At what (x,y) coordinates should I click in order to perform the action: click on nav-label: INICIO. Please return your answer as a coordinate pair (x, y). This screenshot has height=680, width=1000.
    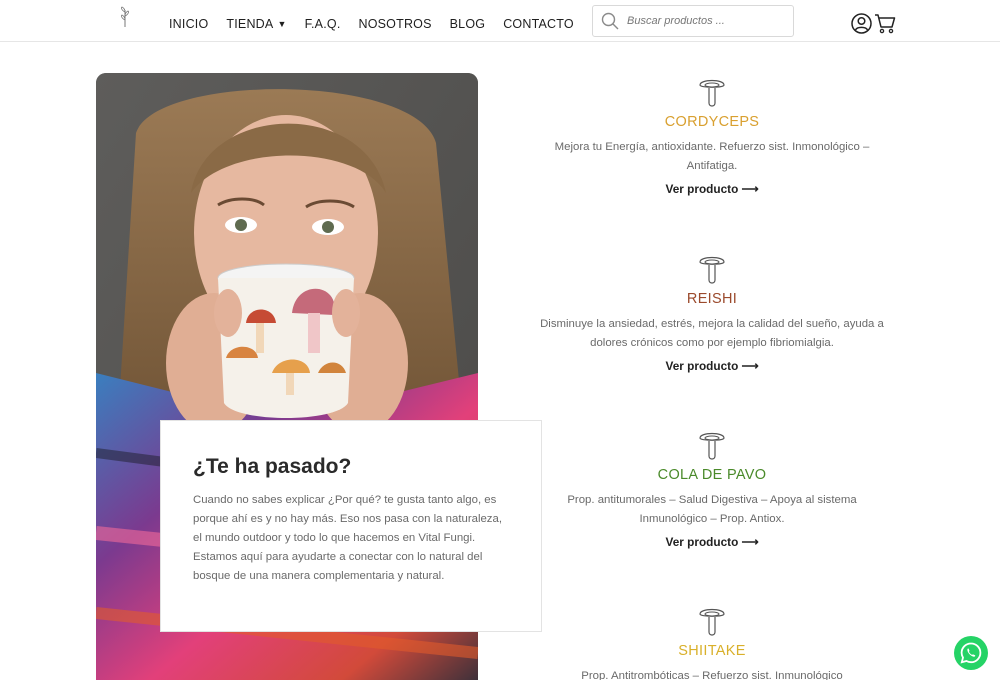
    Looking at the image, I should click on (189, 24).